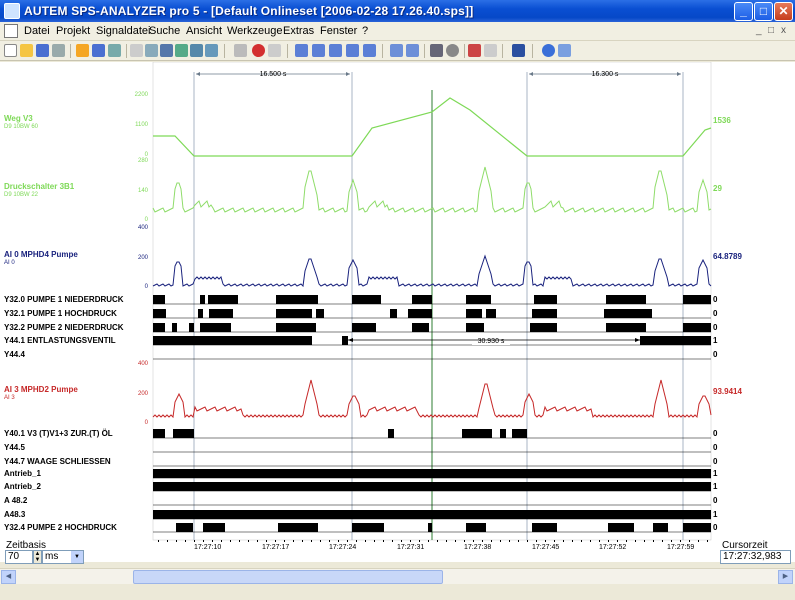 This screenshot has width=795, height=600. Describe the element at coordinates (60, 527) in the screenshot. I see `digital-signal-name: Y32.4 PUMPE 2 HOCHDRUCK` at that location.